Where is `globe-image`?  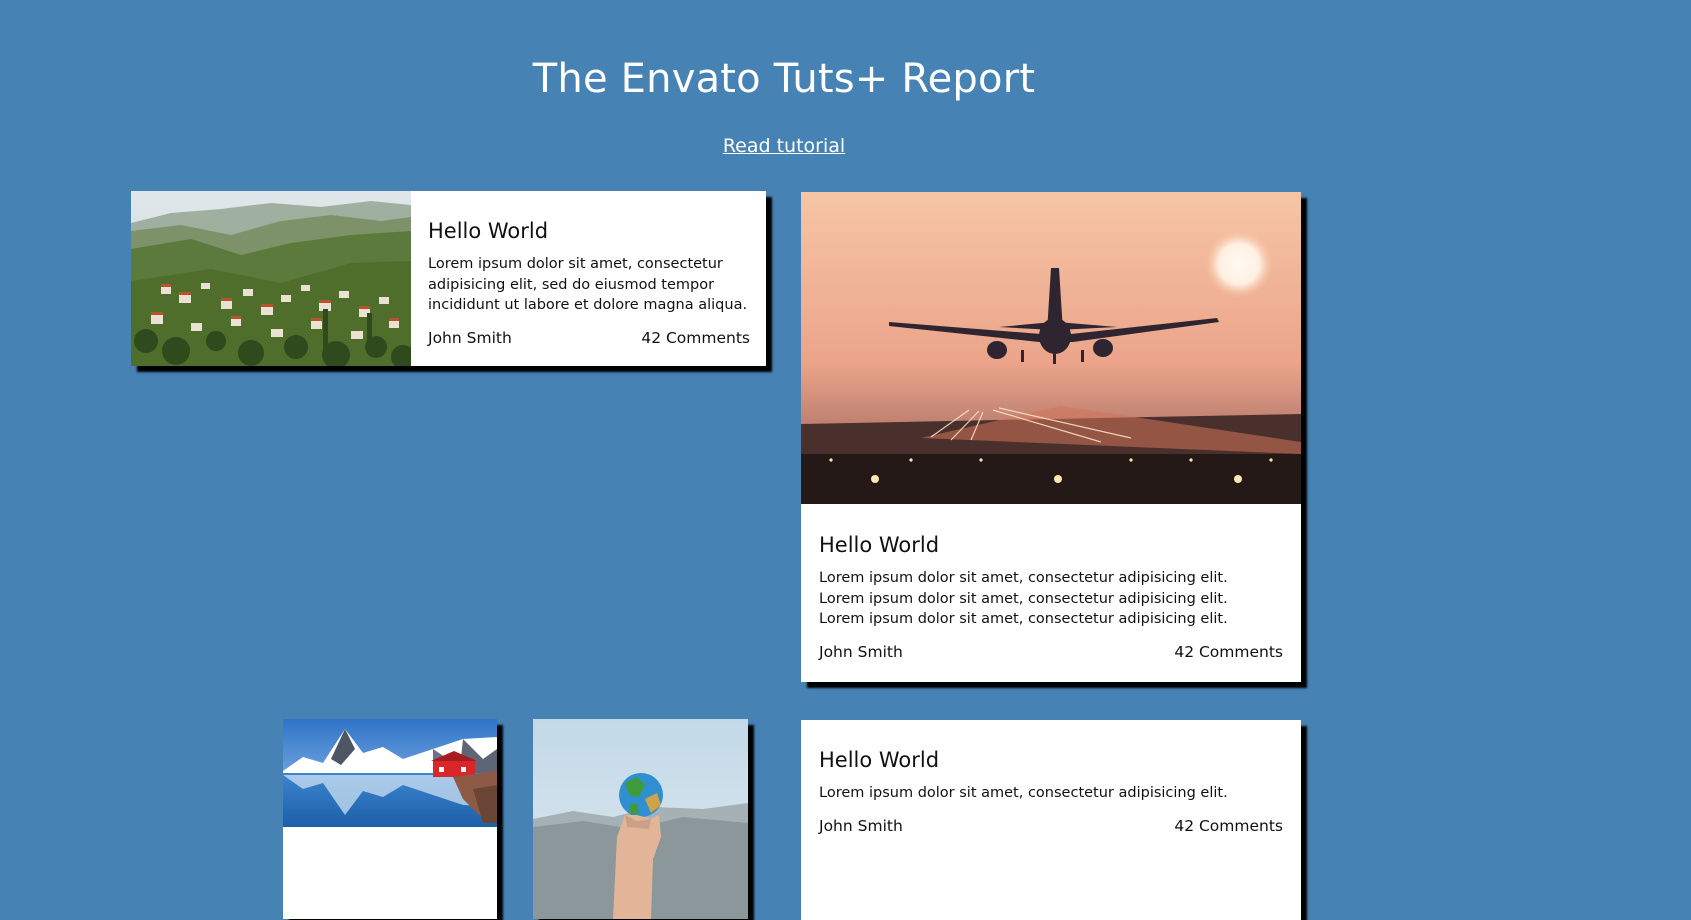
globe-image is located at coordinates (640, 819).